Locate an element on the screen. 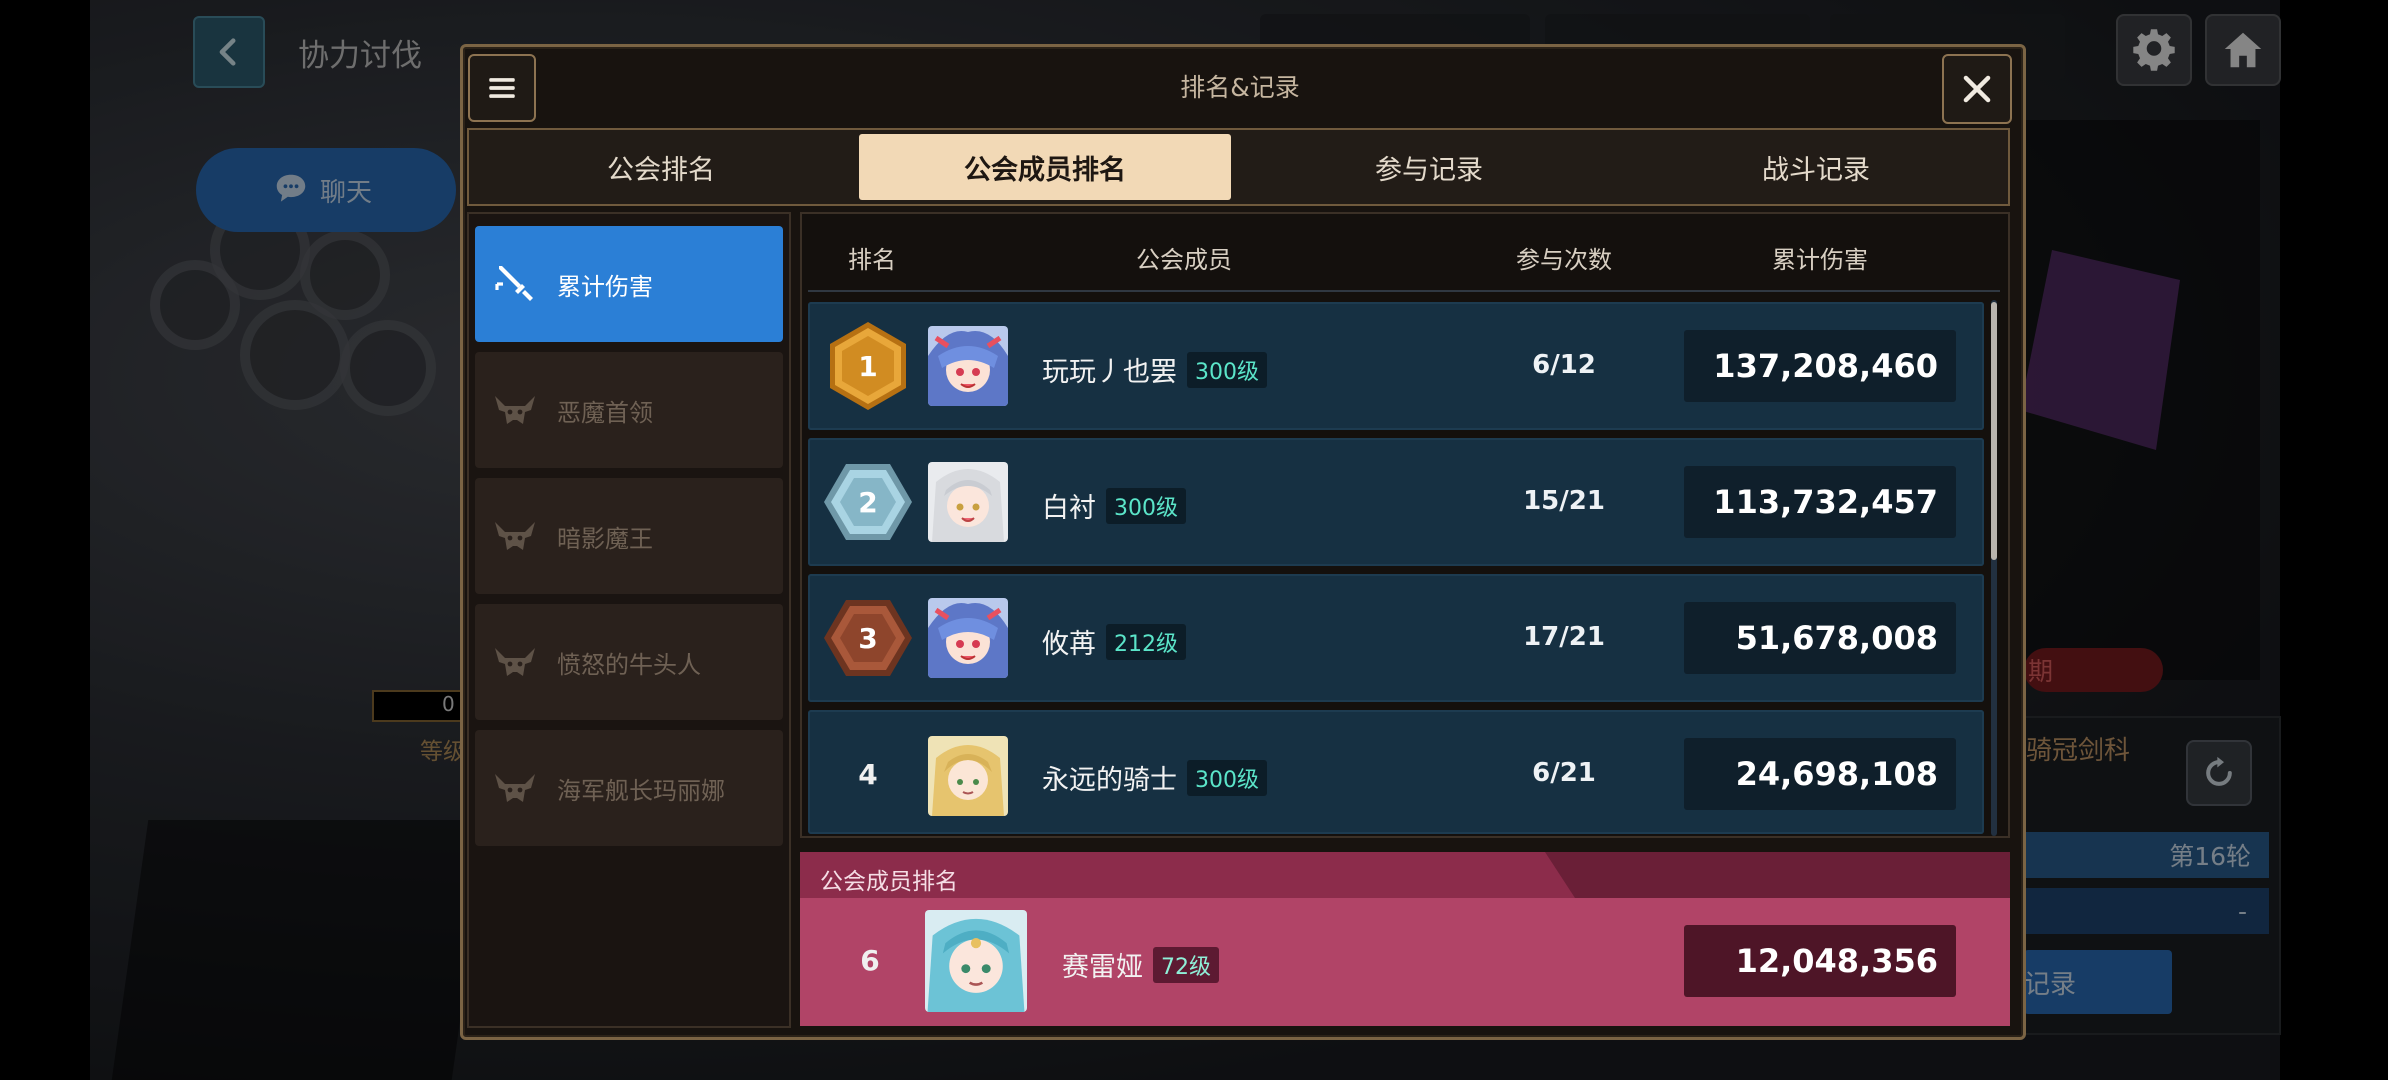 This screenshot has height=1080, width=2388. damage-value: 137,208,460 is located at coordinates (1820, 366).